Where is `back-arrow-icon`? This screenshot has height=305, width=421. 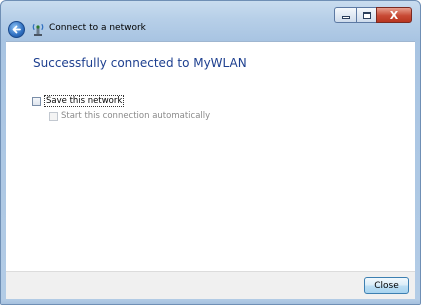
back-arrow-icon is located at coordinates (16, 29).